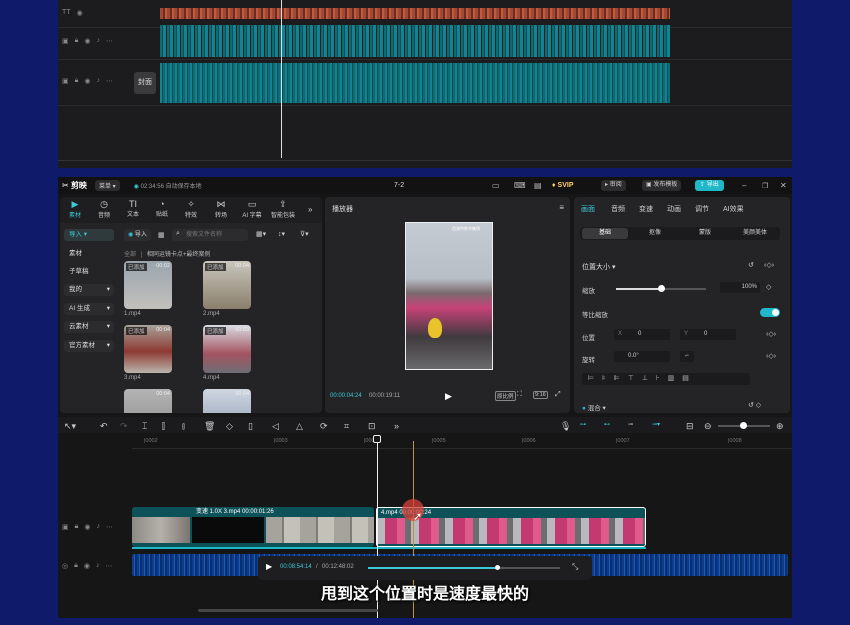 This screenshot has width=850, height=625. What do you see at coordinates (520, 185) in the screenshot?
I see `shortcut-icon: ⌨` at bounding box center [520, 185].